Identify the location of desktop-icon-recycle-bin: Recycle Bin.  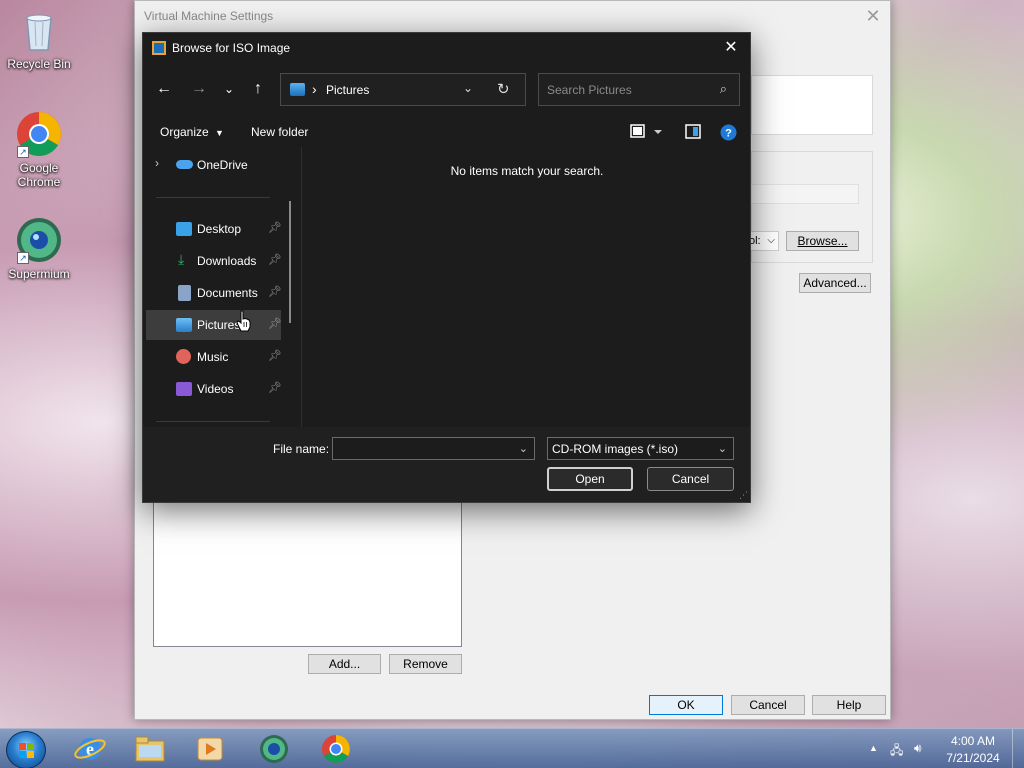
(39, 38).